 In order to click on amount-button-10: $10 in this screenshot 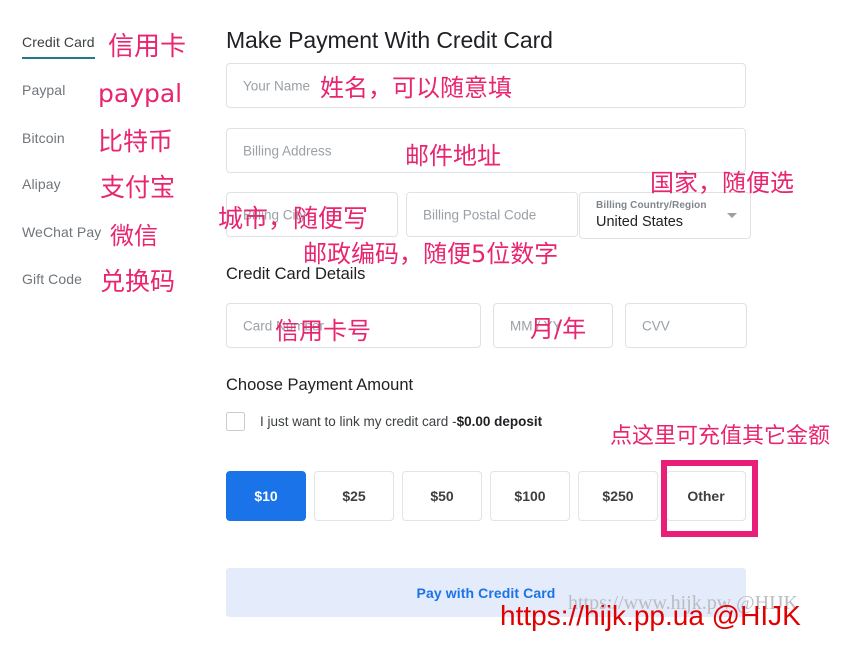, I will do `click(266, 496)`.